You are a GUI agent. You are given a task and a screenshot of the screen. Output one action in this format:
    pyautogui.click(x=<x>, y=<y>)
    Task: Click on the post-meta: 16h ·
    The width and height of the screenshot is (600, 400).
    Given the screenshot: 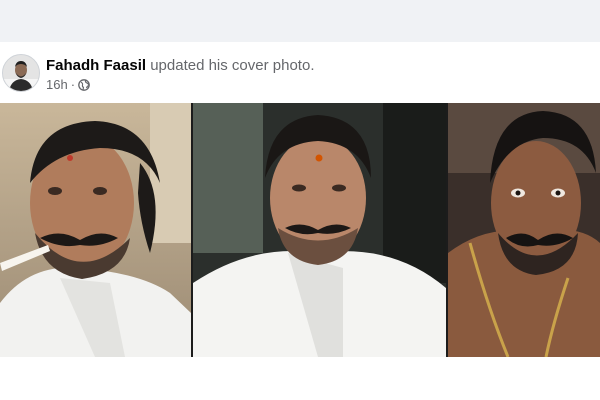 What is the action you would take?
    pyautogui.click(x=68, y=85)
    